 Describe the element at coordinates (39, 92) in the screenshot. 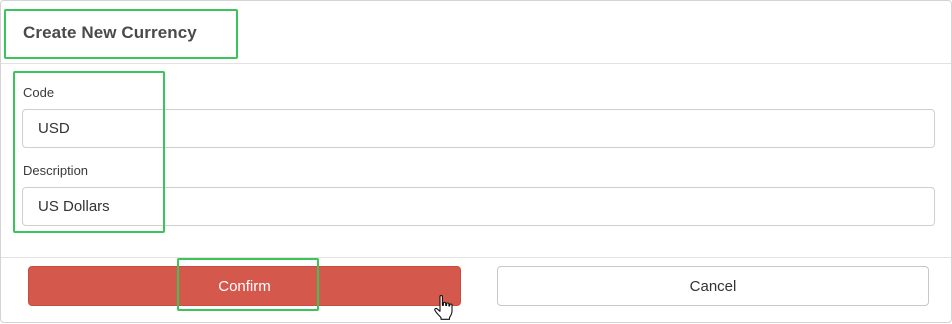

I see `code-label: Code` at that location.